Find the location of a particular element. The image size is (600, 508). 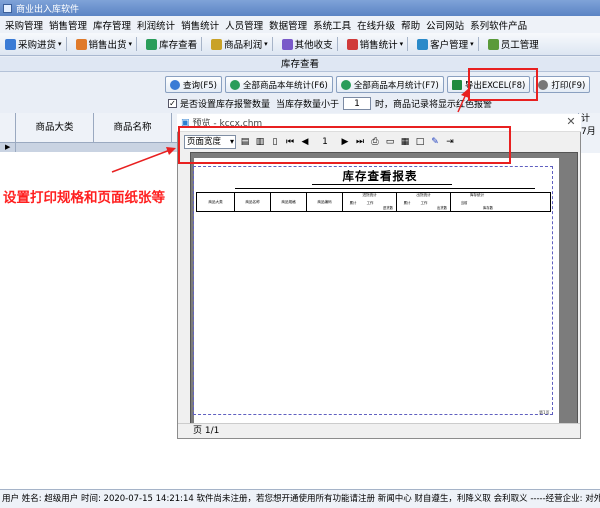

annotation-text: 设置打印规格和页面纸张等 is located at coordinates (84, 198).